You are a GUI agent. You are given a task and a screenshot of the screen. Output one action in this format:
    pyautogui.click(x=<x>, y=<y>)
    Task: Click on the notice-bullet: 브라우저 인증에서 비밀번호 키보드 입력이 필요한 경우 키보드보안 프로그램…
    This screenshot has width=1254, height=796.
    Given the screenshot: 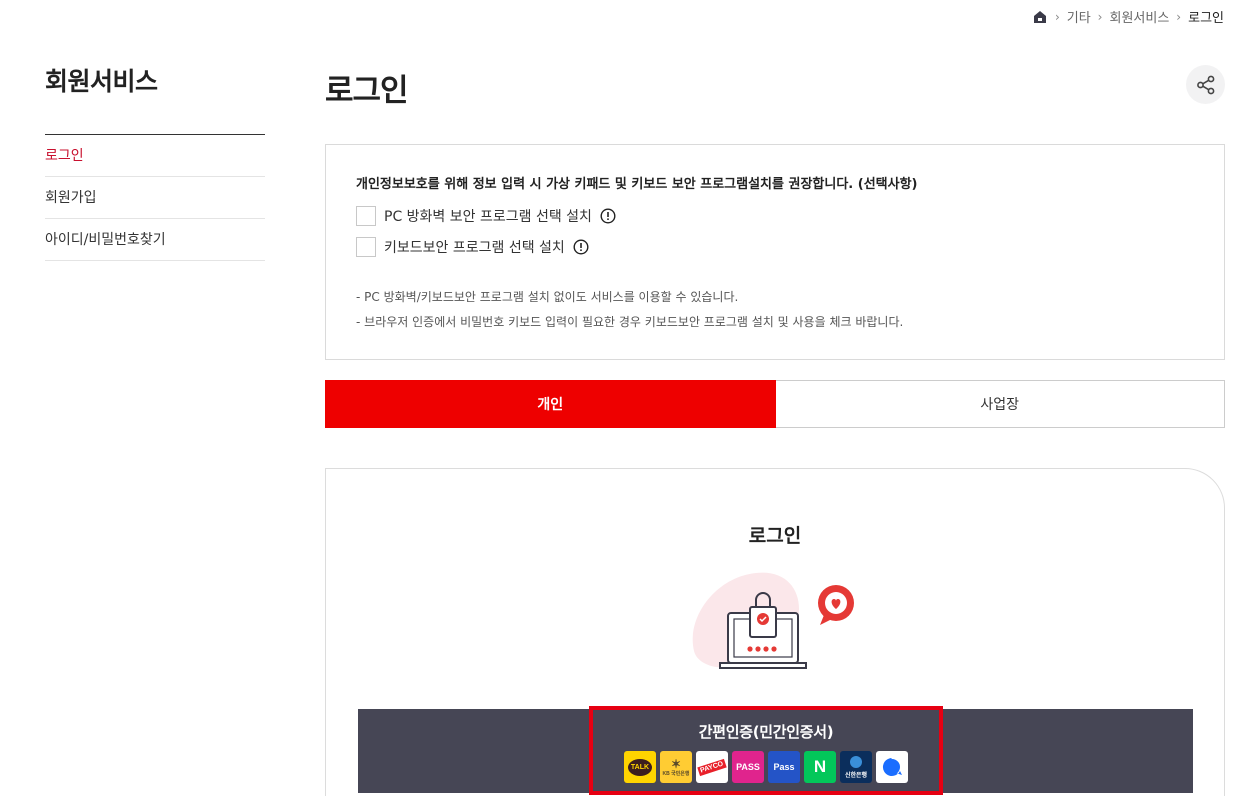 What is the action you would take?
    pyautogui.click(x=775, y=322)
    